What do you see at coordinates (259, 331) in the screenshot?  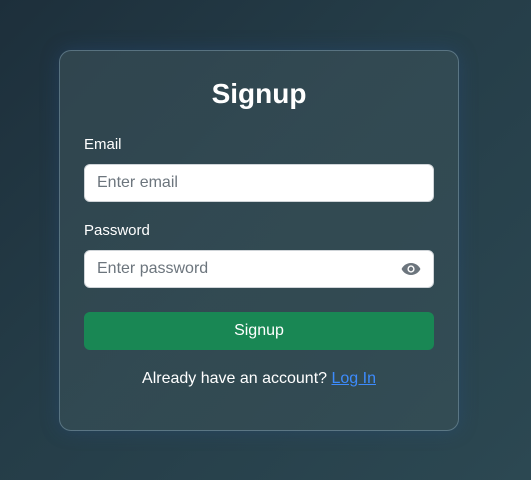 I see `signup-button: Signup` at bounding box center [259, 331].